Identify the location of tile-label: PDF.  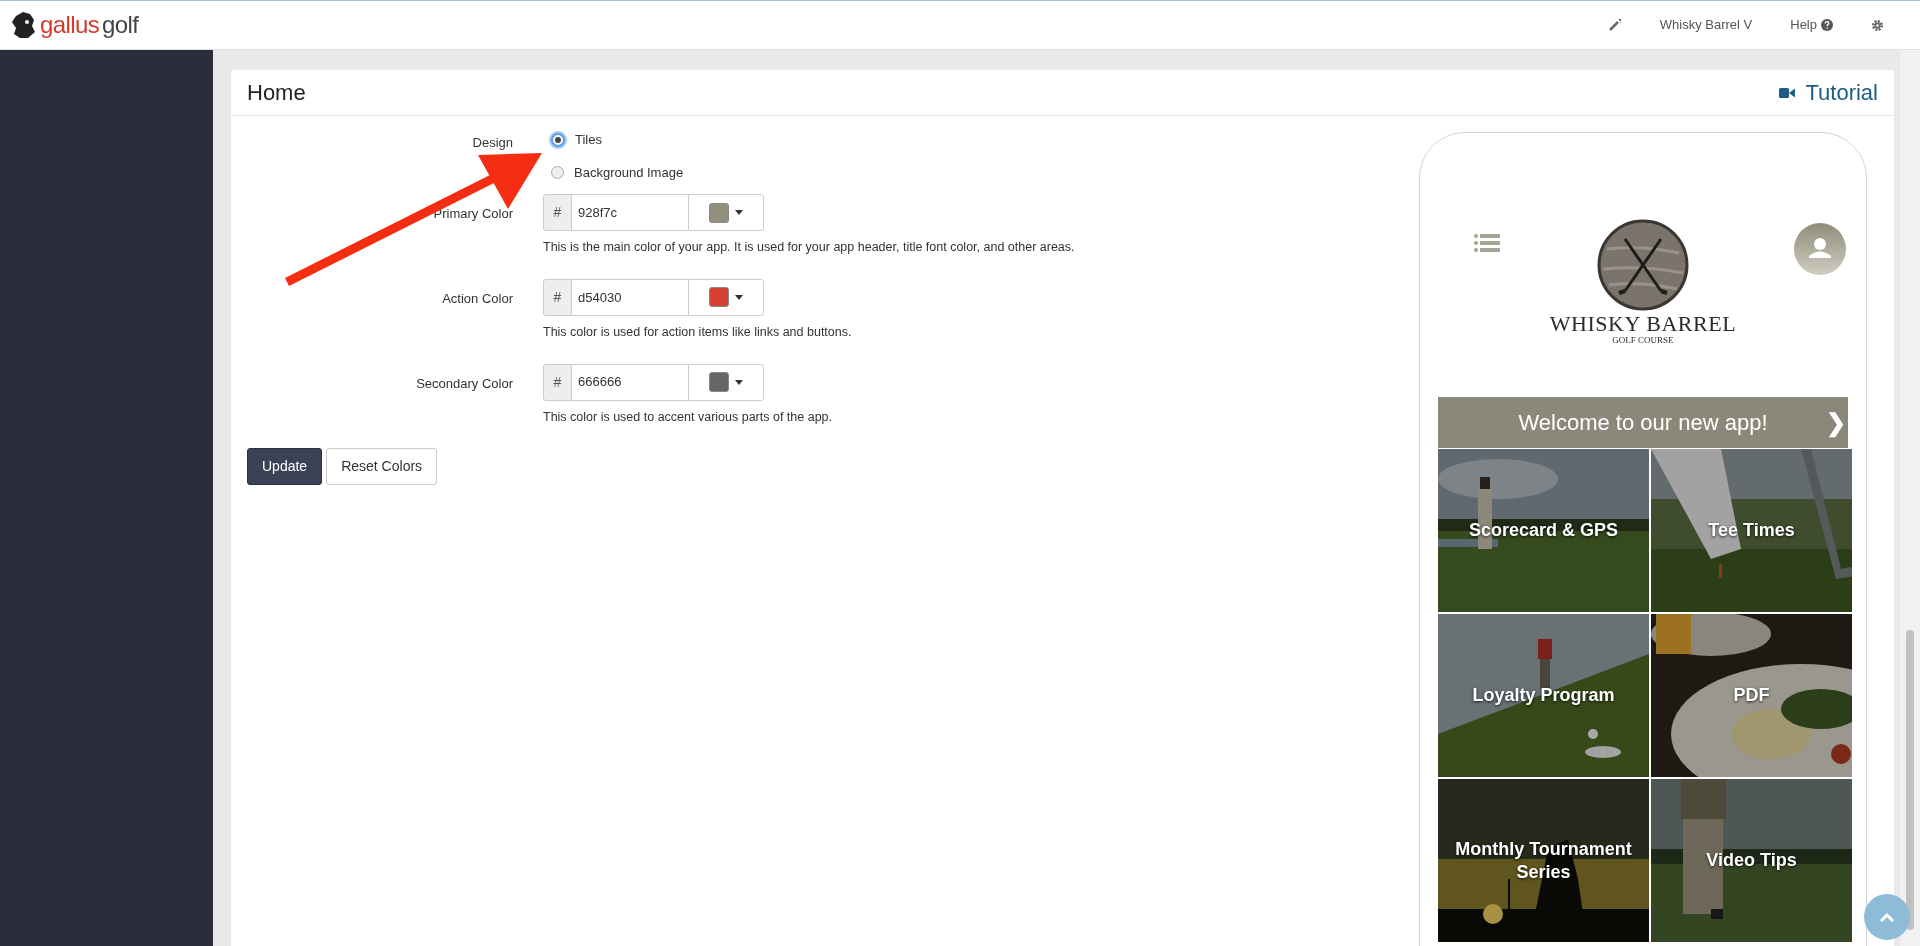
(1751, 695).